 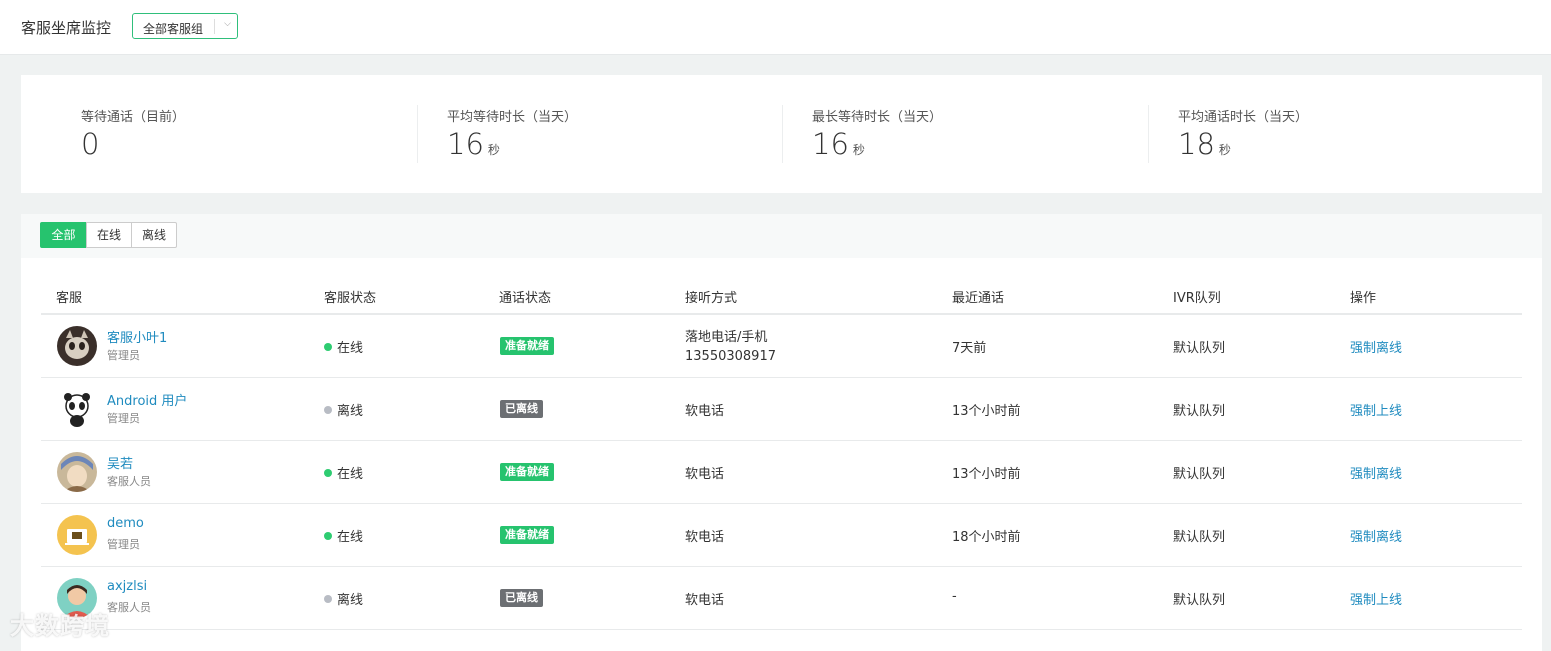 I want to click on stat-label: 等待通话（目前）, so click(x=133, y=117).